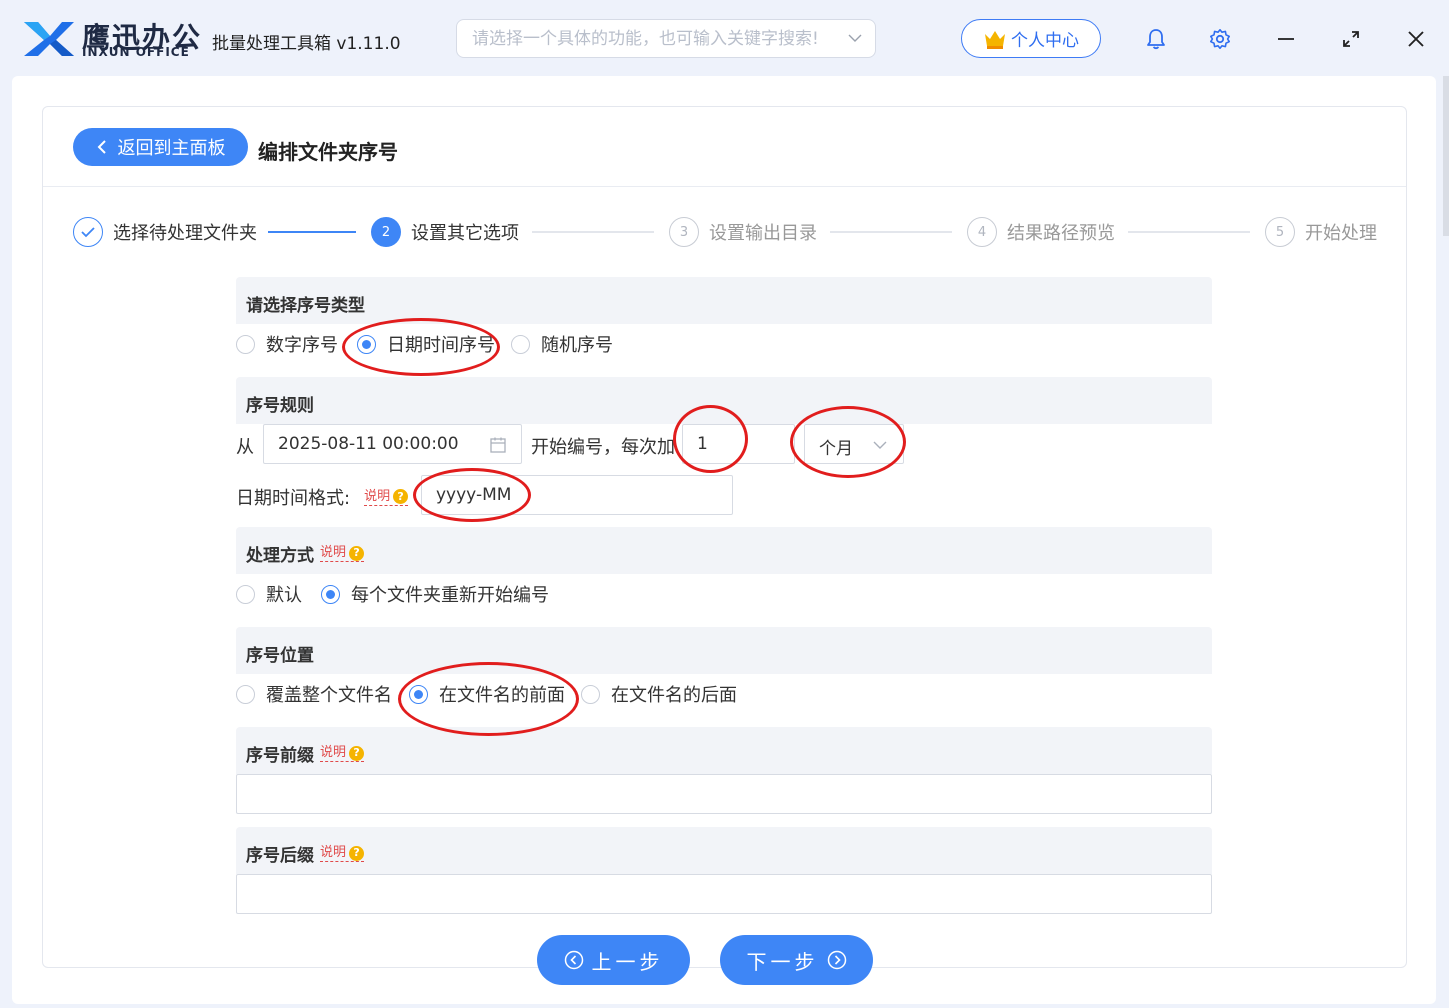  I want to click on title-bar: 鹰迅办公 INXUN OFFICE 批量处理工具箱 v1.11.0 个人中心, so click(724, 39).